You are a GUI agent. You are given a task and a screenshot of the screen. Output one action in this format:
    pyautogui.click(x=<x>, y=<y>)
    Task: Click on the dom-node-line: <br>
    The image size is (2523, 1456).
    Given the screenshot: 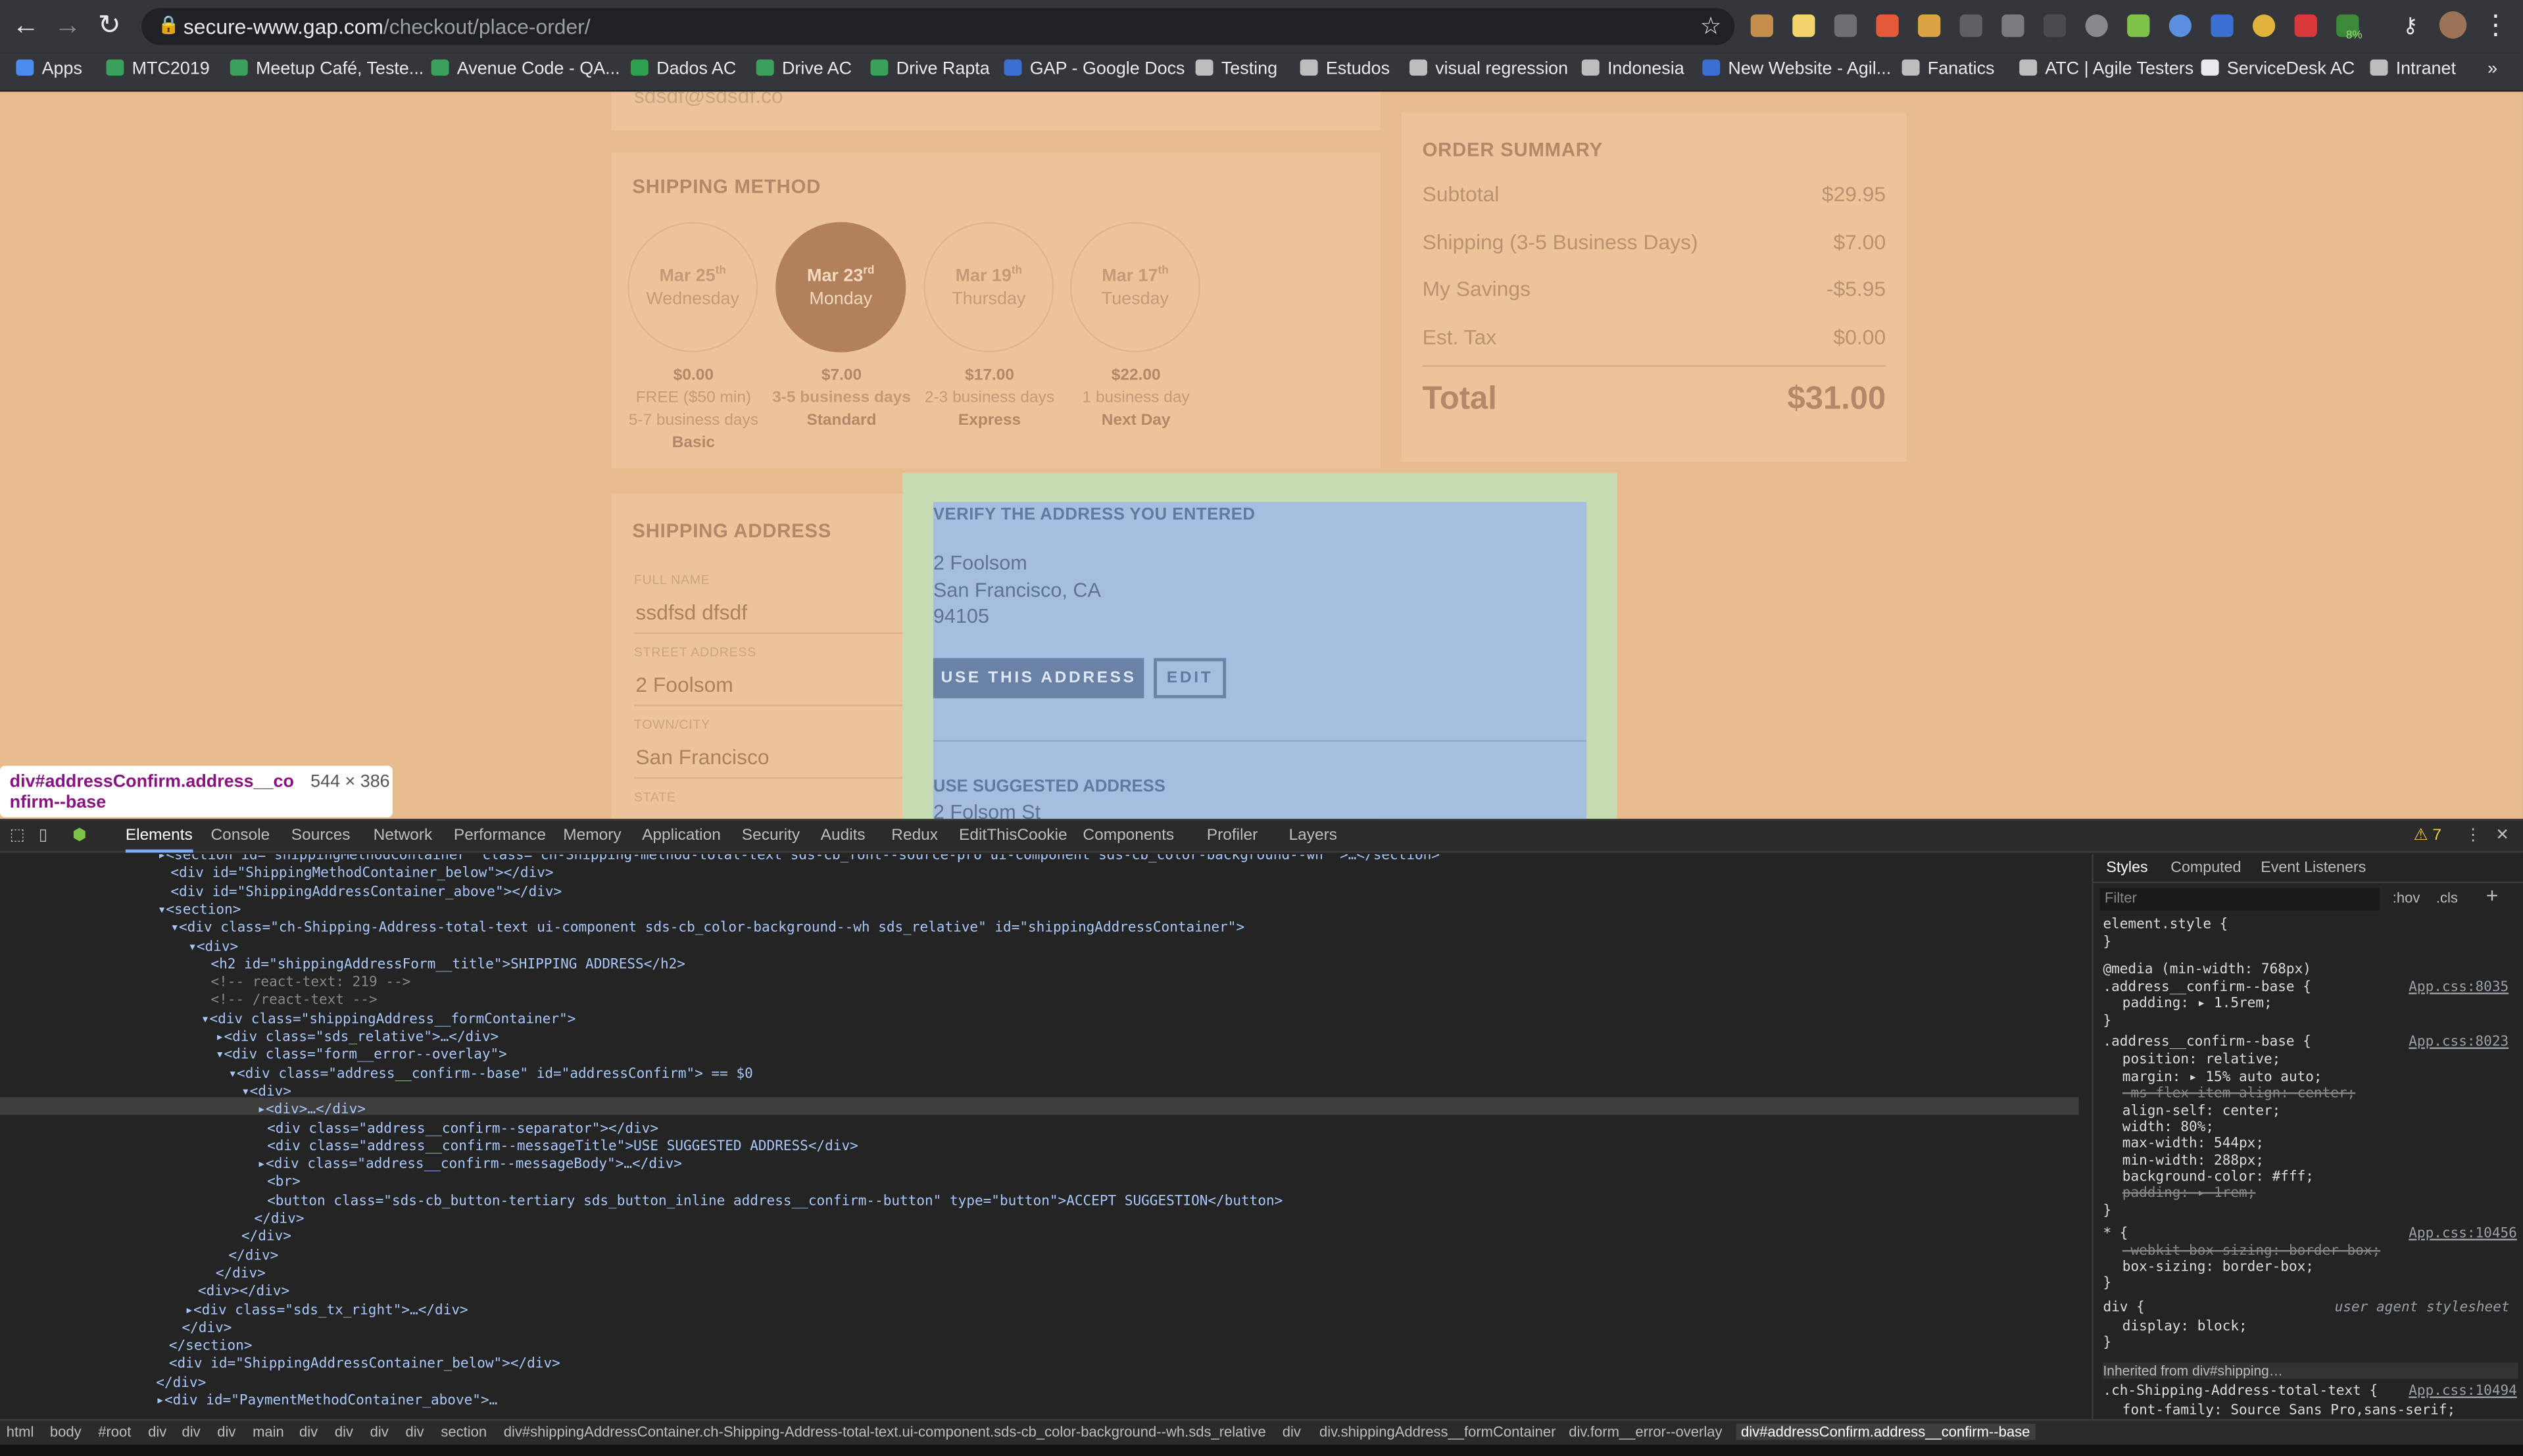 What is the action you would take?
    pyautogui.click(x=284, y=1184)
    